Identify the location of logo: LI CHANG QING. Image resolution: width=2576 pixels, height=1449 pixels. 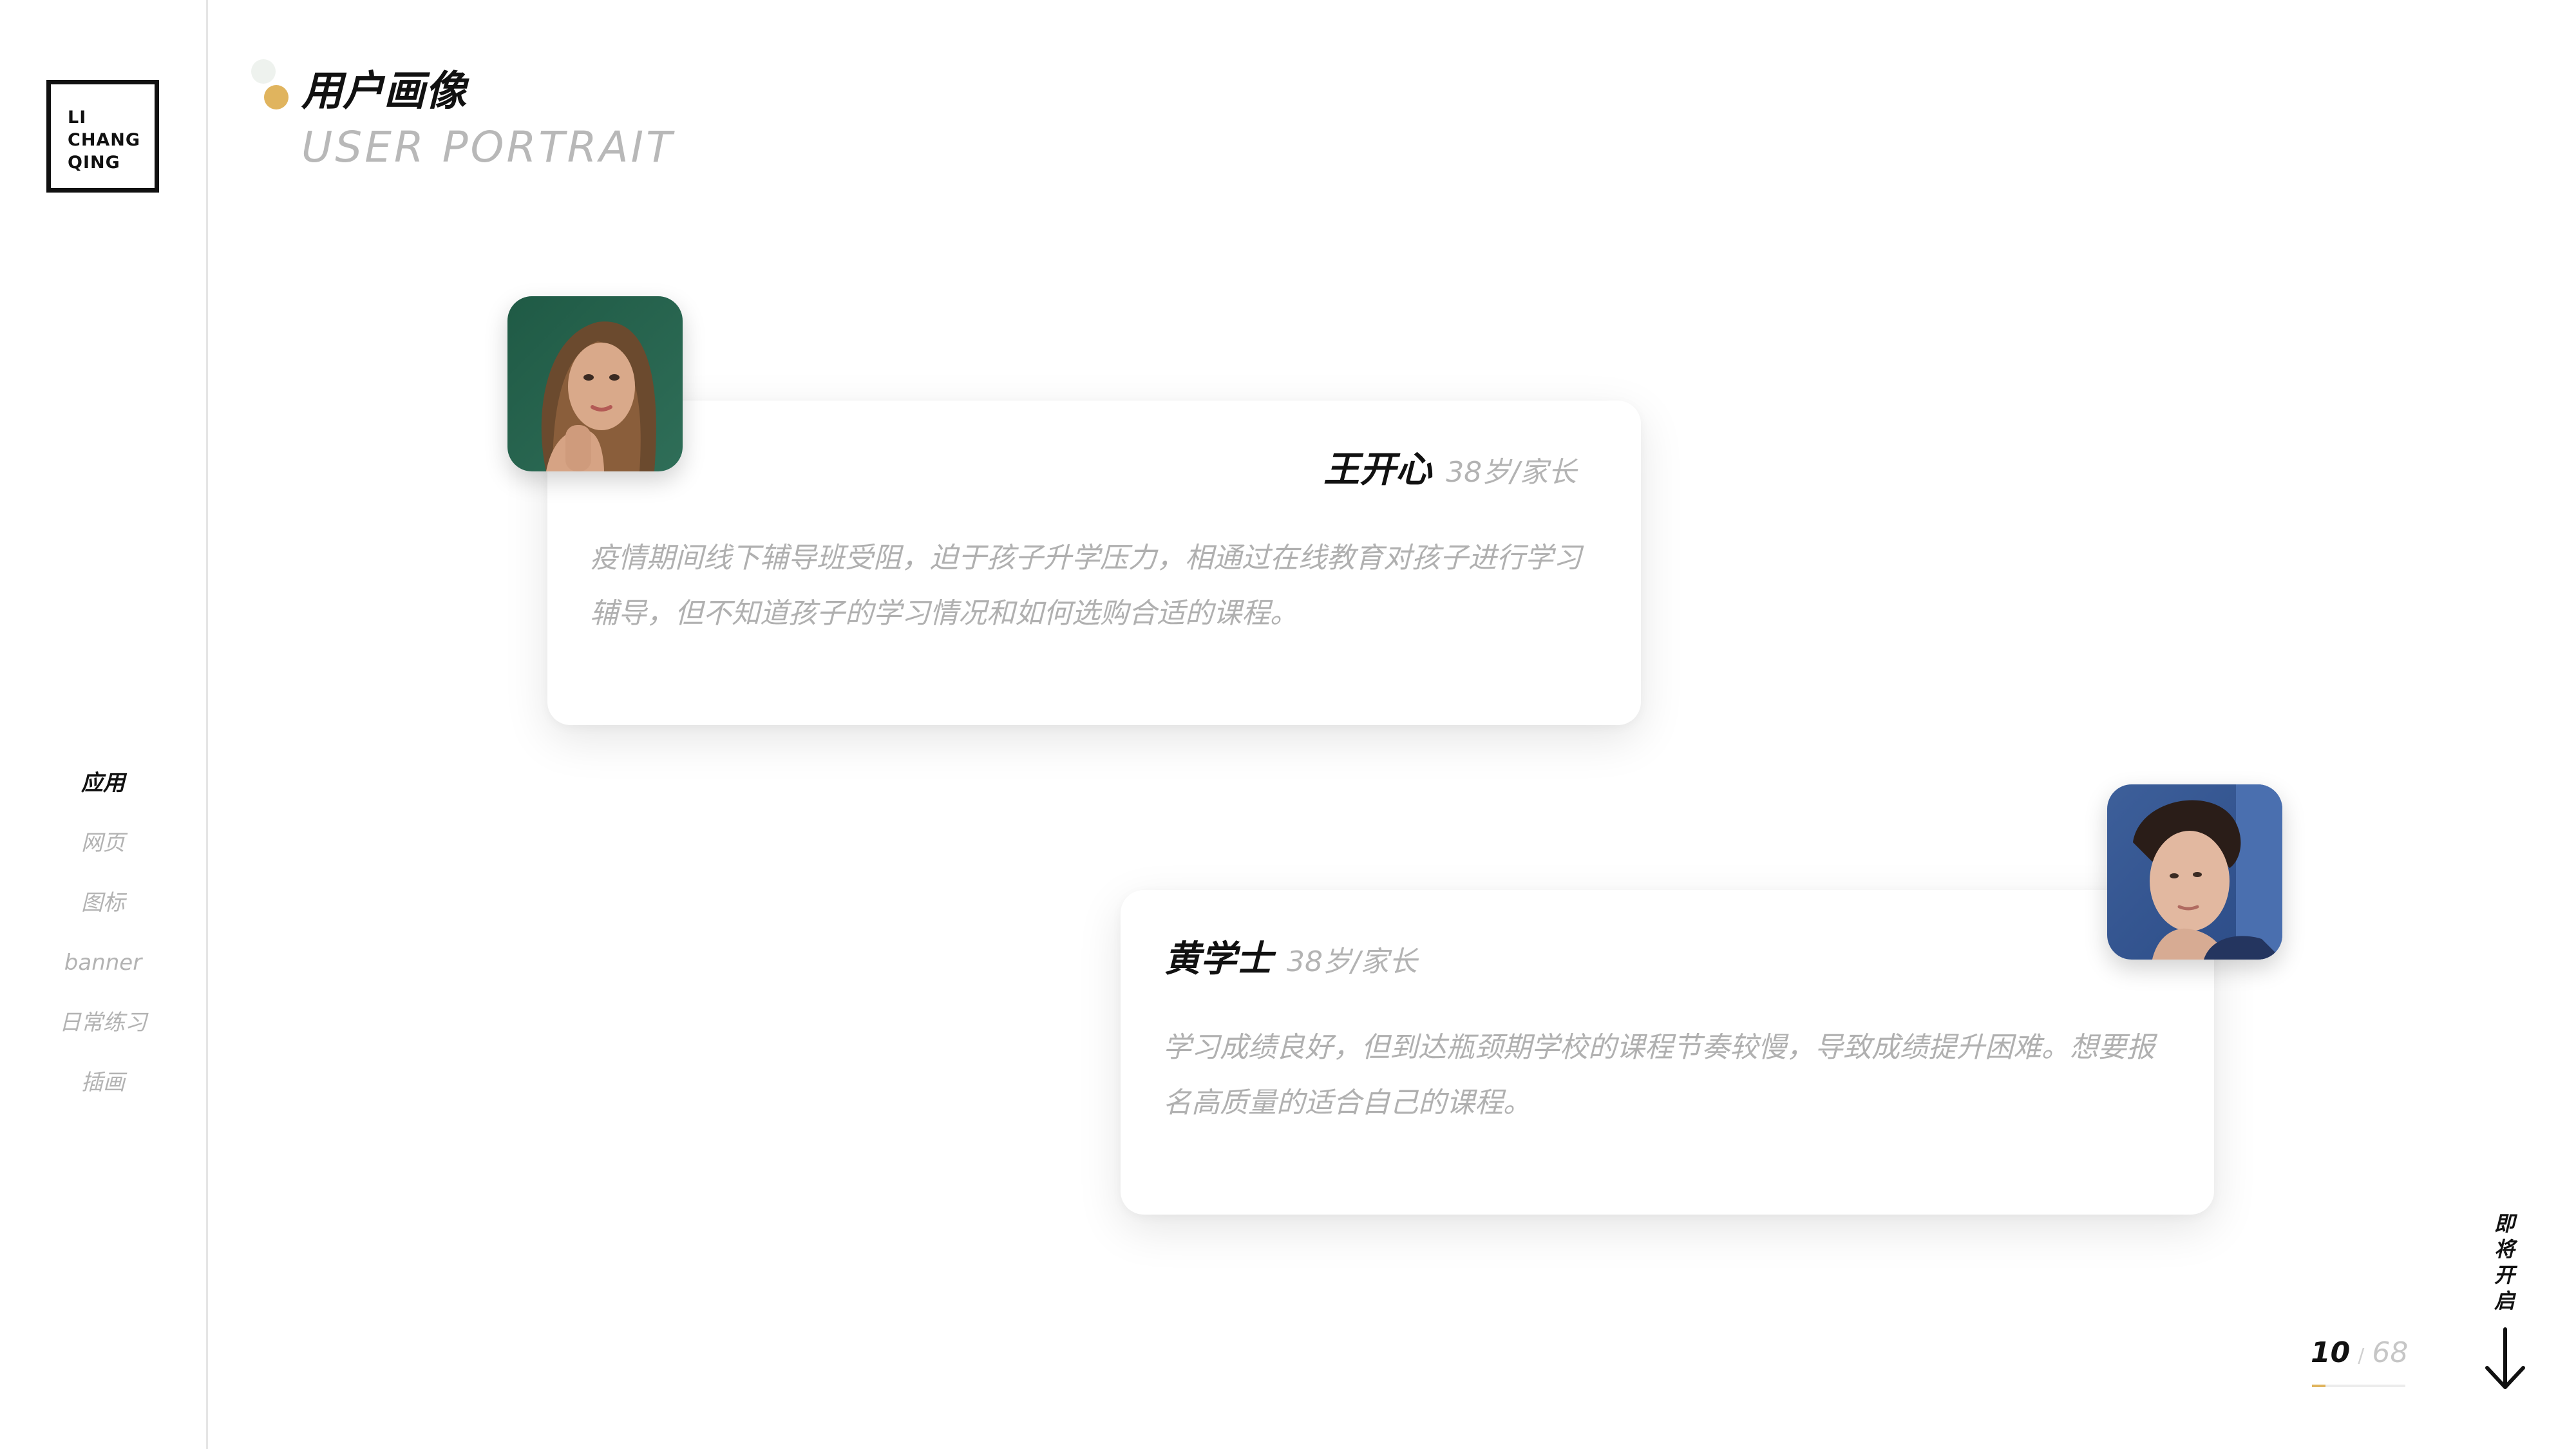
(103, 136).